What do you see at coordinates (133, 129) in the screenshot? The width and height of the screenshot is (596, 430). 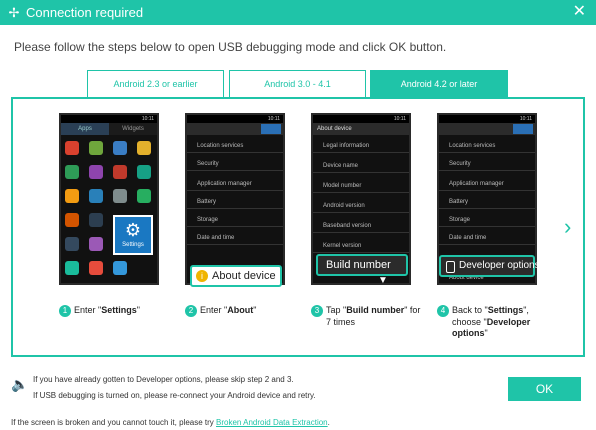 I see `widgets-tab: Widgets` at bounding box center [133, 129].